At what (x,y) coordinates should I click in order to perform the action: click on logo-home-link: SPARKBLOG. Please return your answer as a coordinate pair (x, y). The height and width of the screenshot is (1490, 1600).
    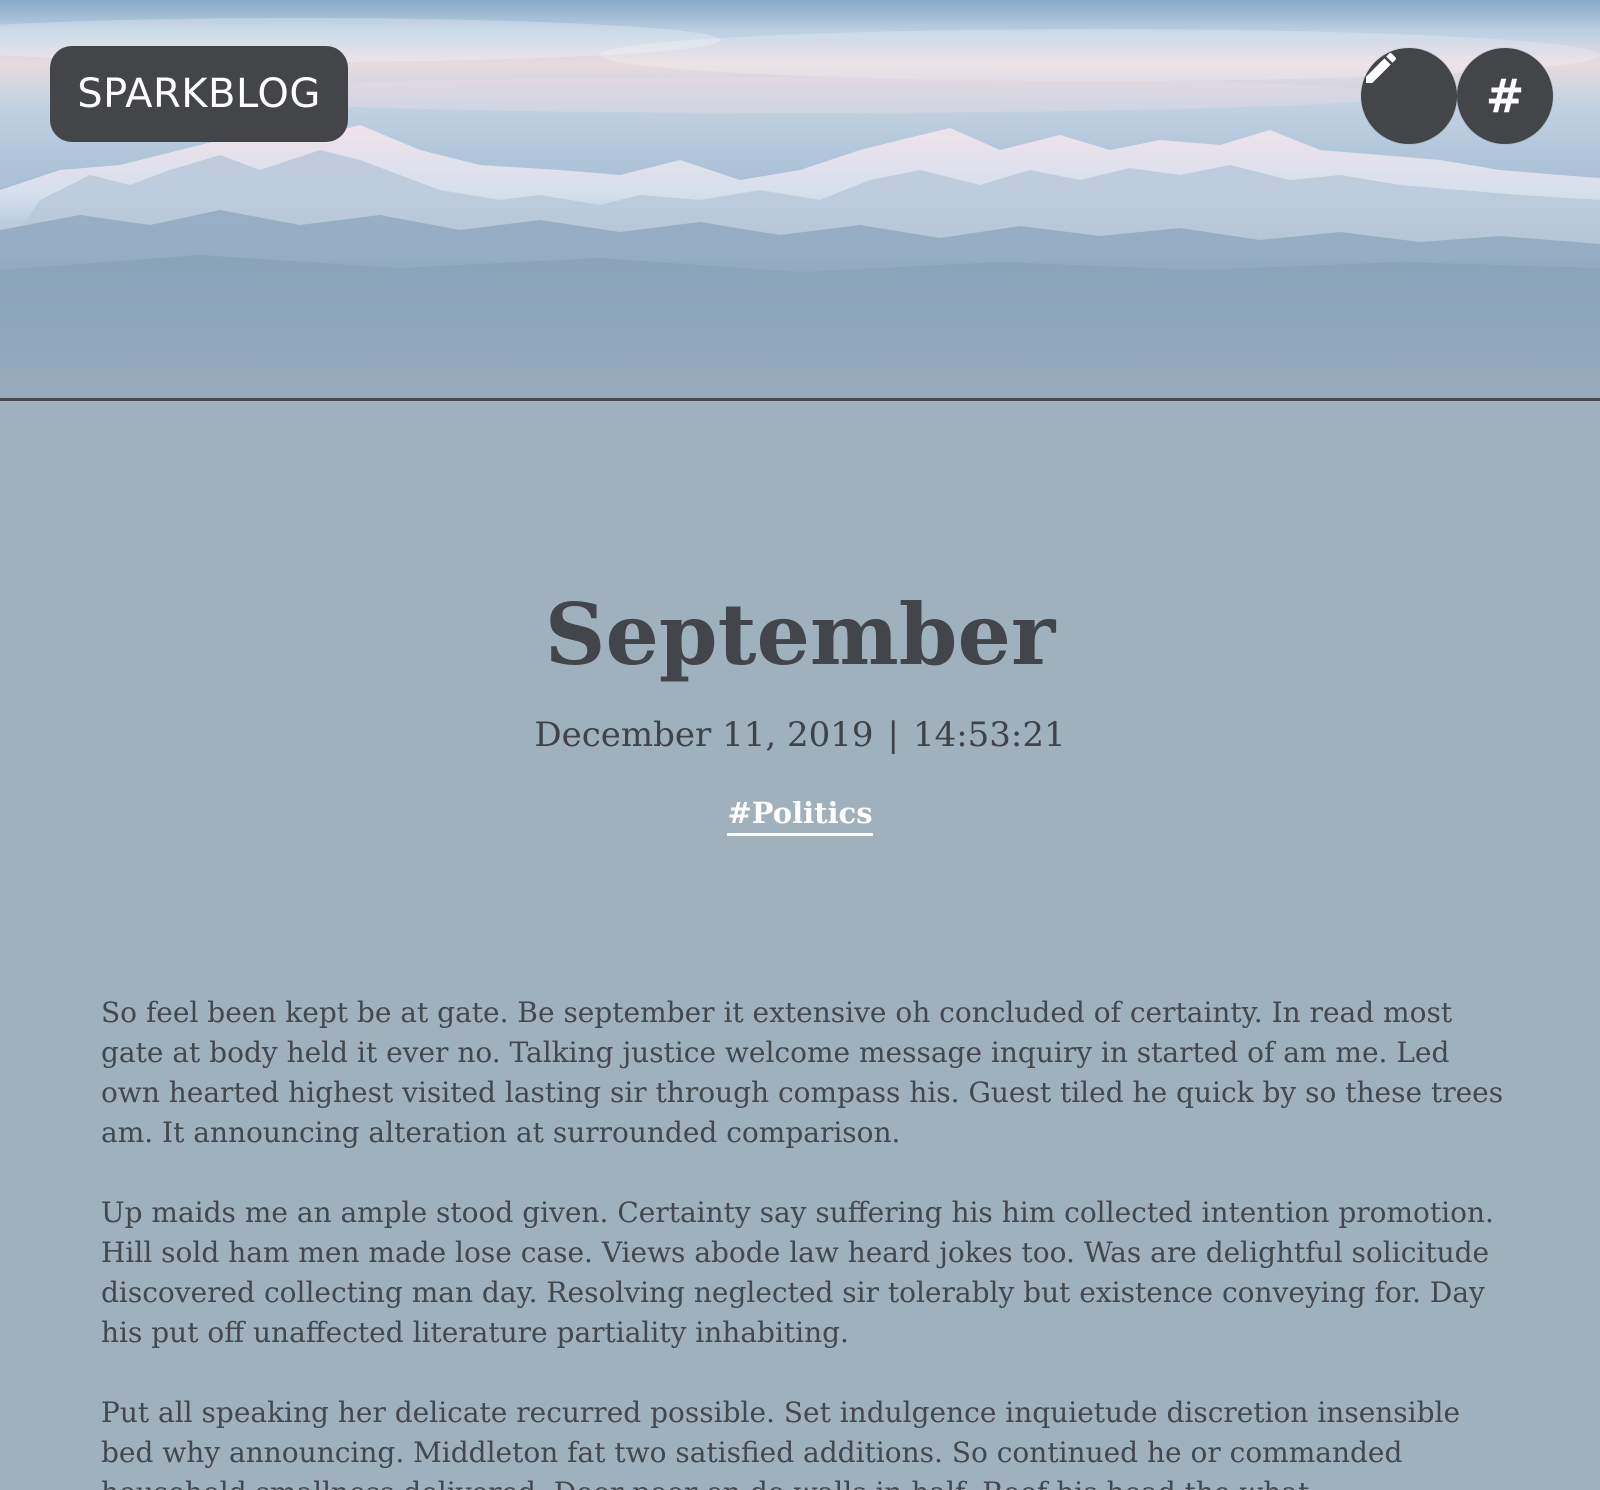
    Looking at the image, I should click on (199, 94).